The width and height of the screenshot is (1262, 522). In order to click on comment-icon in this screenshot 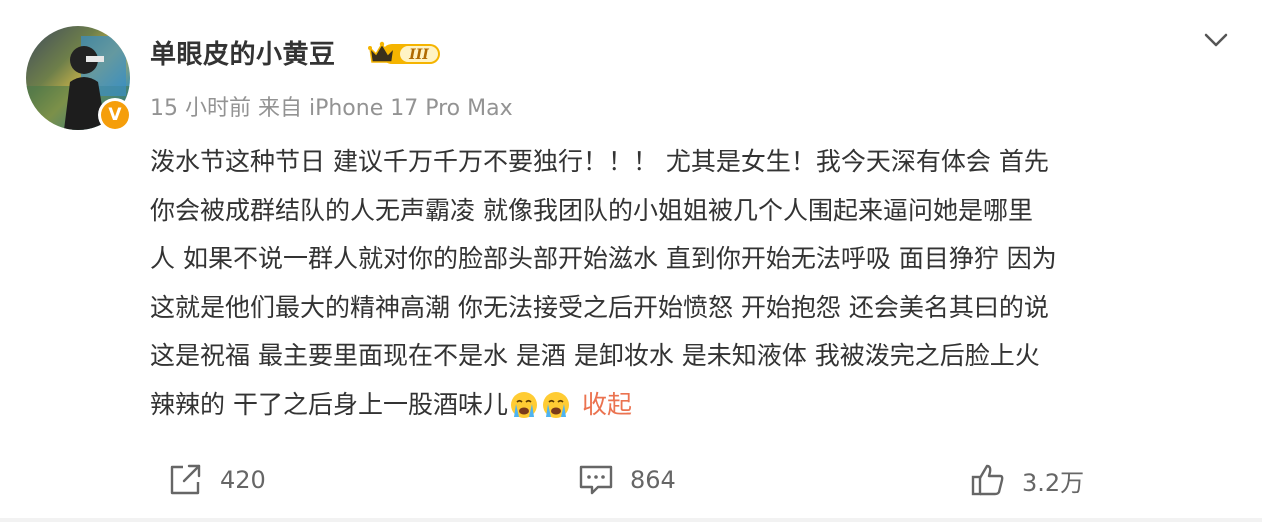, I will do `click(596, 480)`.